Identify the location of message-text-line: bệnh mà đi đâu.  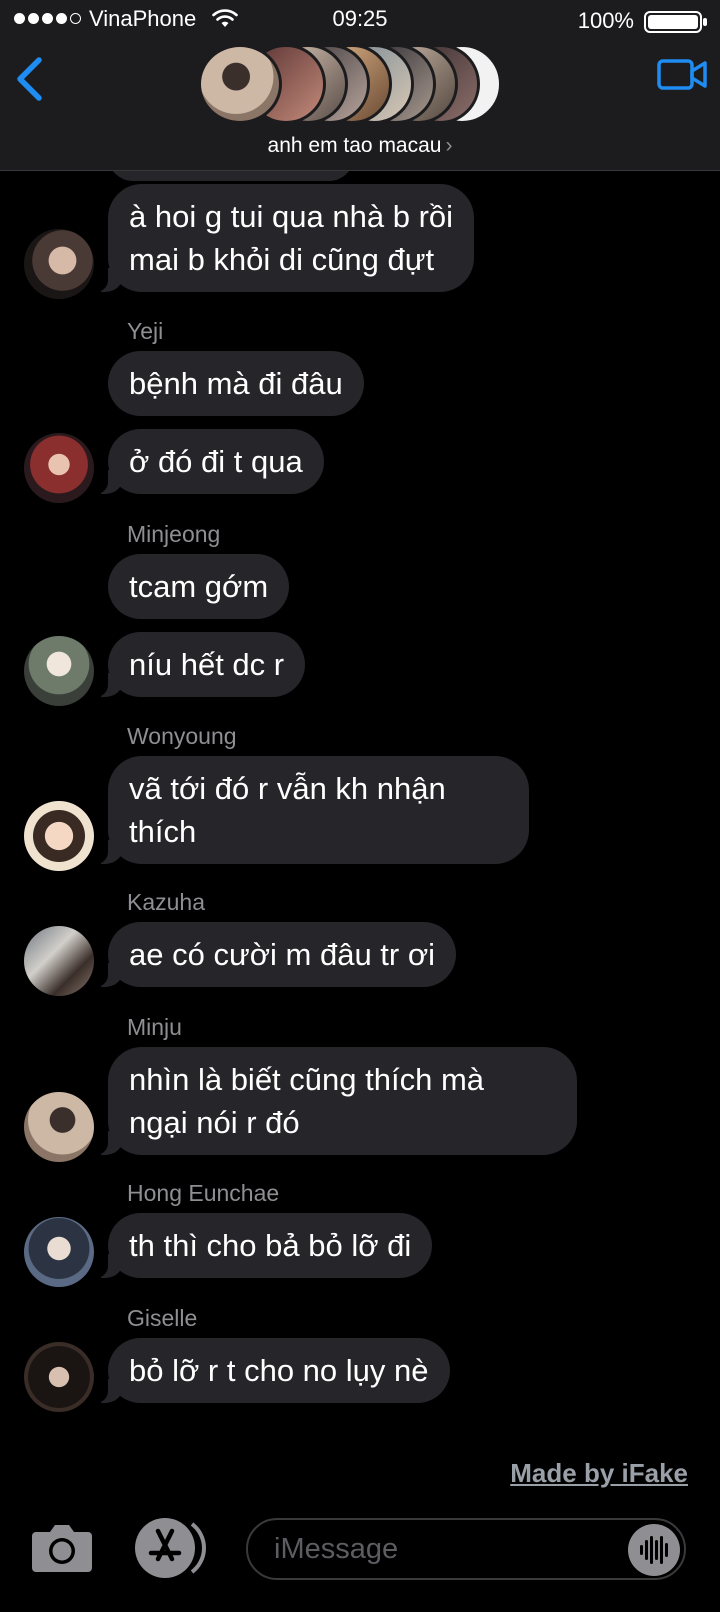
(236, 383).